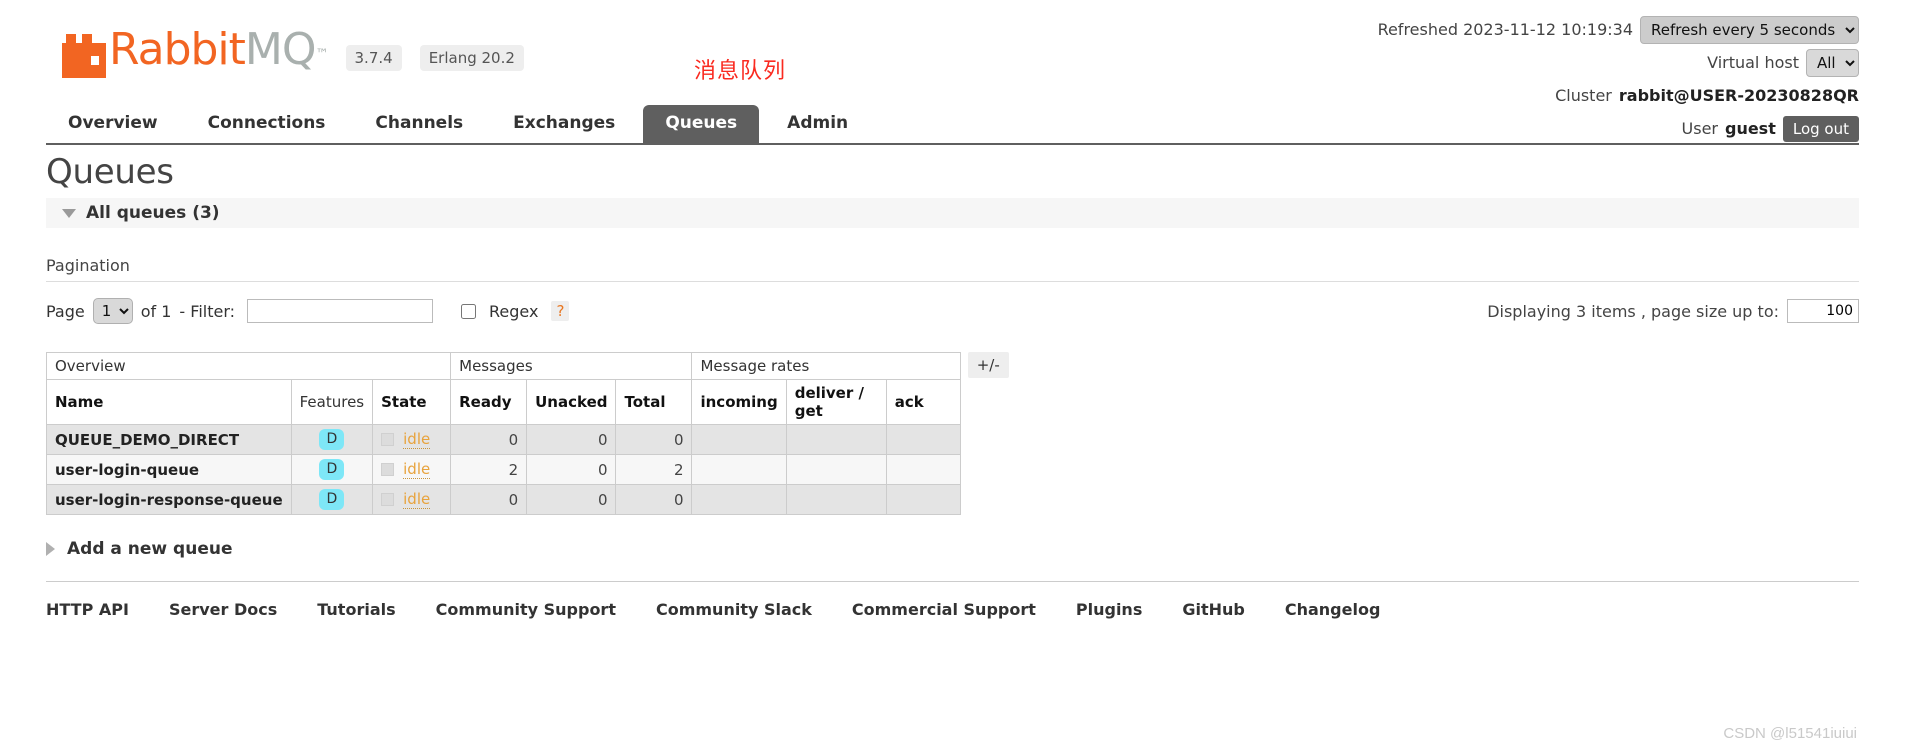 The width and height of the screenshot is (1905, 754). I want to click on rabbitmq-version-badge: 3.7.4, so click(373, 58).